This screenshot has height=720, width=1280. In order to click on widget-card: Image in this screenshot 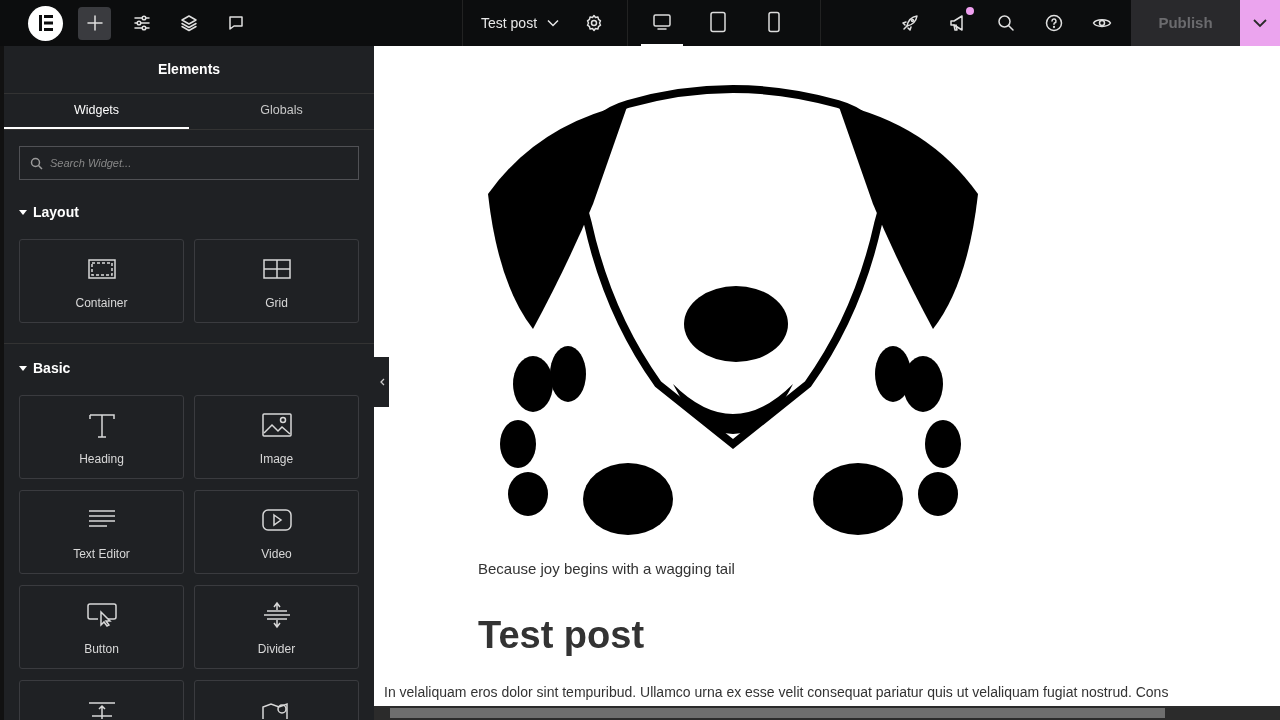, I will do `click(276, 437)`.